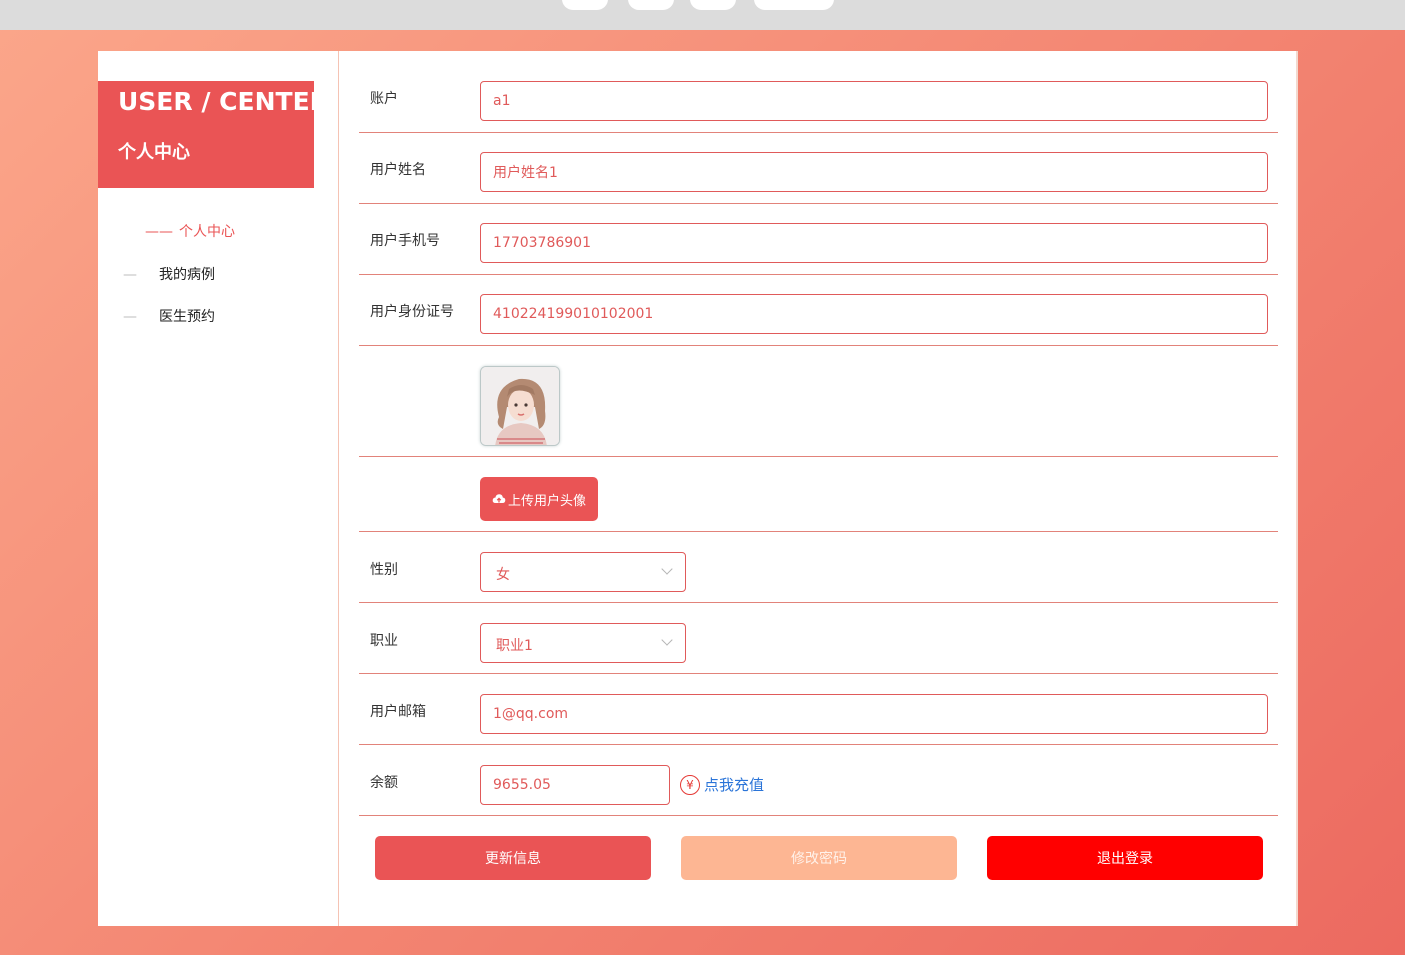 This screenshot has height=955, width=1405. I want to click on form-row-phone: 用户手机号, so click(818, 239).